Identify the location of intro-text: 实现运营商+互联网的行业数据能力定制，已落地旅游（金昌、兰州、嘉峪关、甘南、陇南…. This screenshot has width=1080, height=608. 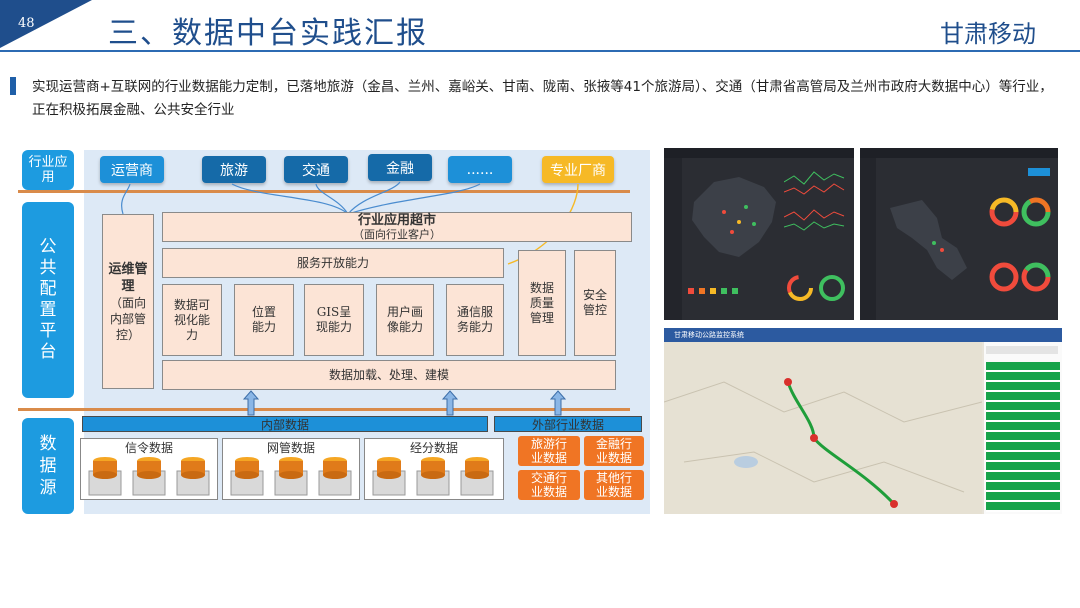
(542, 98).